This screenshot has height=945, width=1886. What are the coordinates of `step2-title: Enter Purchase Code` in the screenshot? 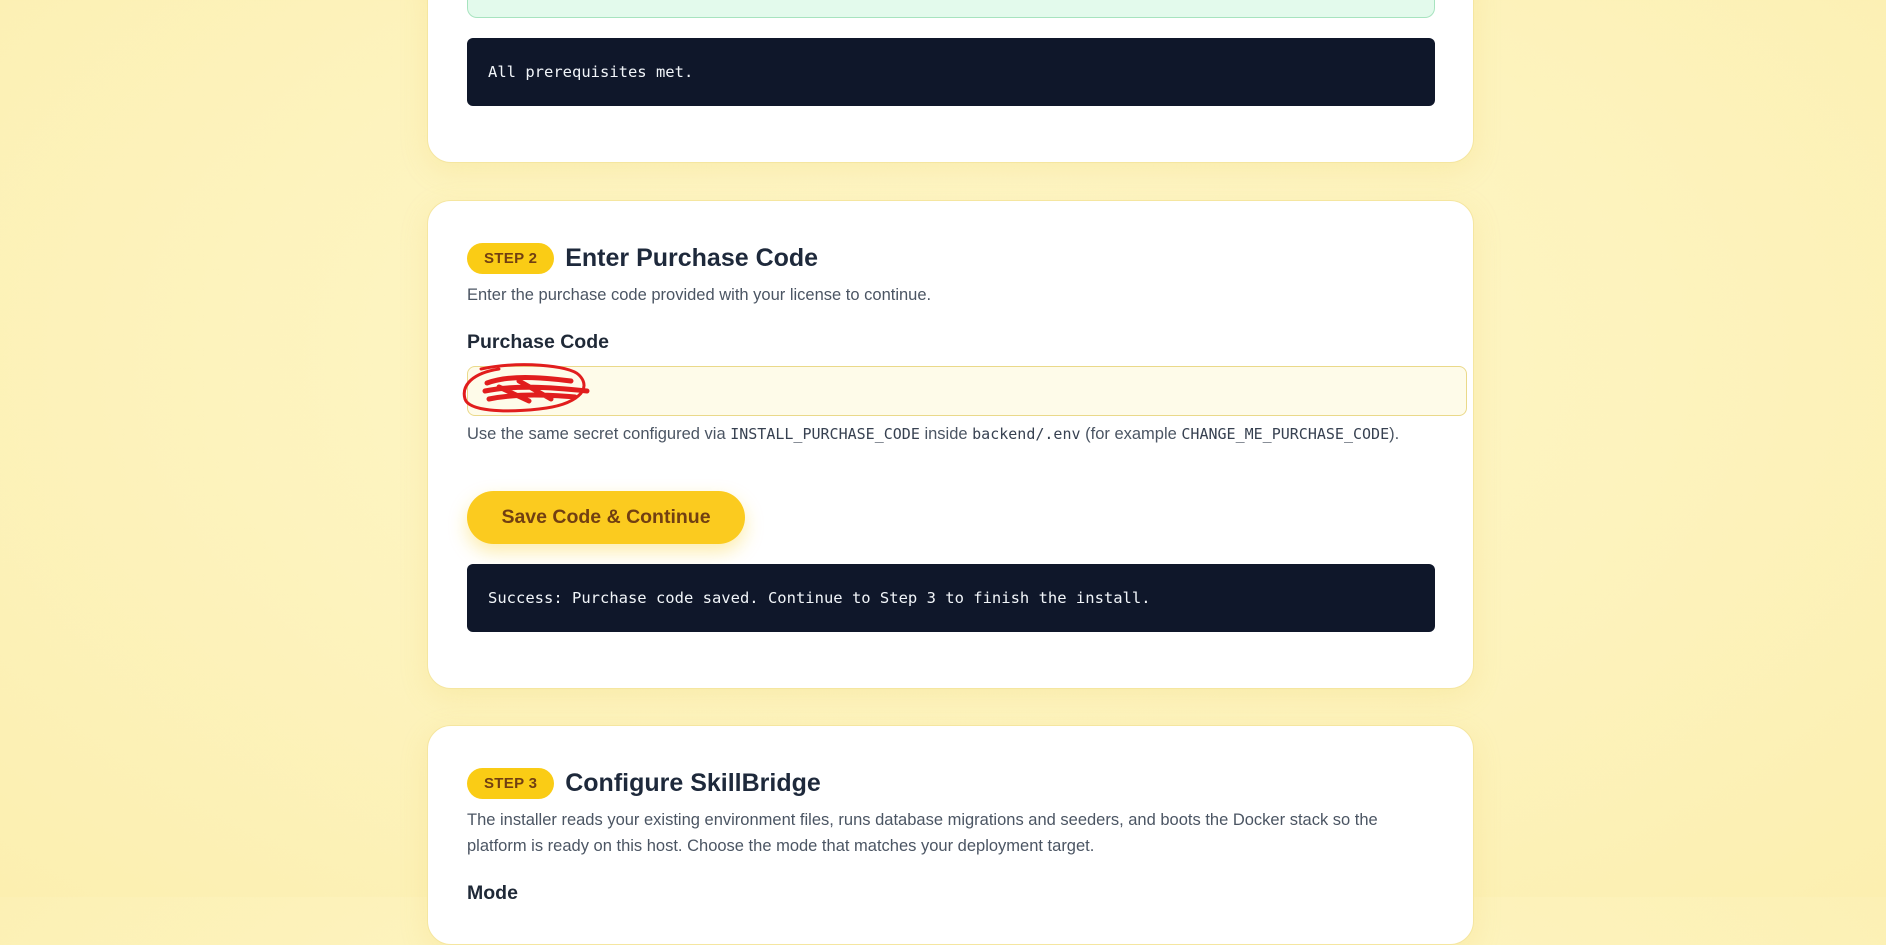 It's located at (692, 258).